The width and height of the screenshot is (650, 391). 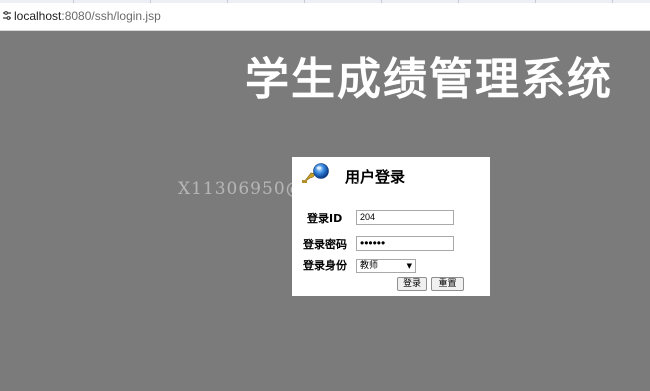 I want to click on login-button: 登录, so click(x=412, y=284).